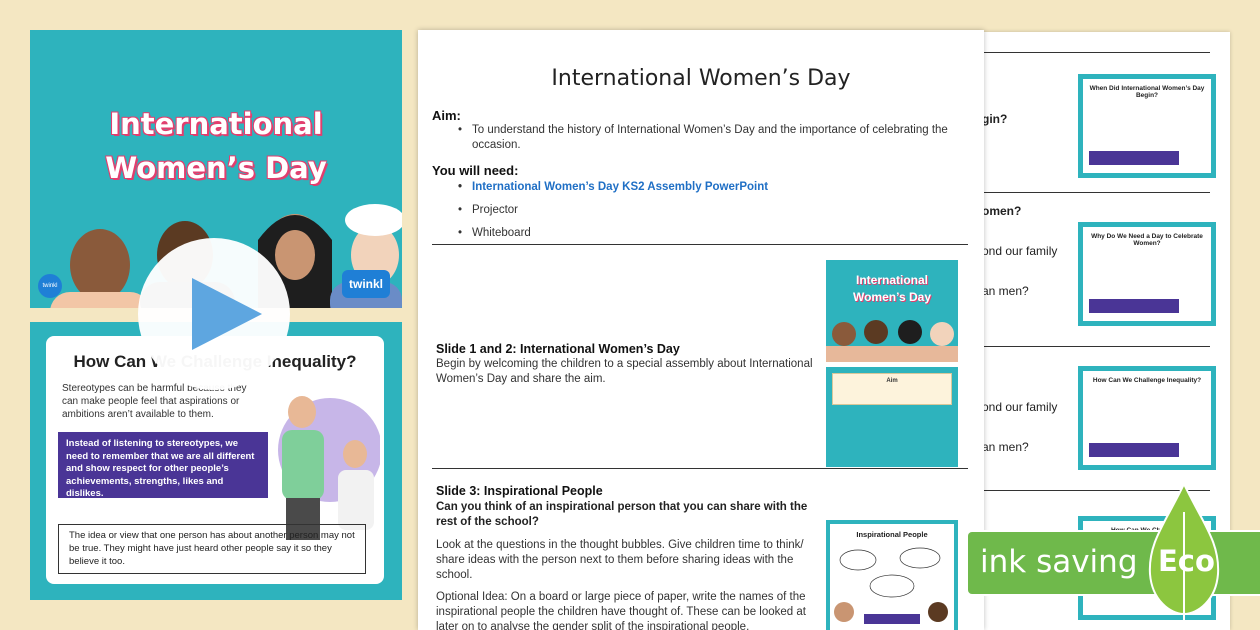  What do you see at coordinates (891, 280) in the screenshot?
I see `thumb-title-line-1: International` at bounding box center [891, 280].